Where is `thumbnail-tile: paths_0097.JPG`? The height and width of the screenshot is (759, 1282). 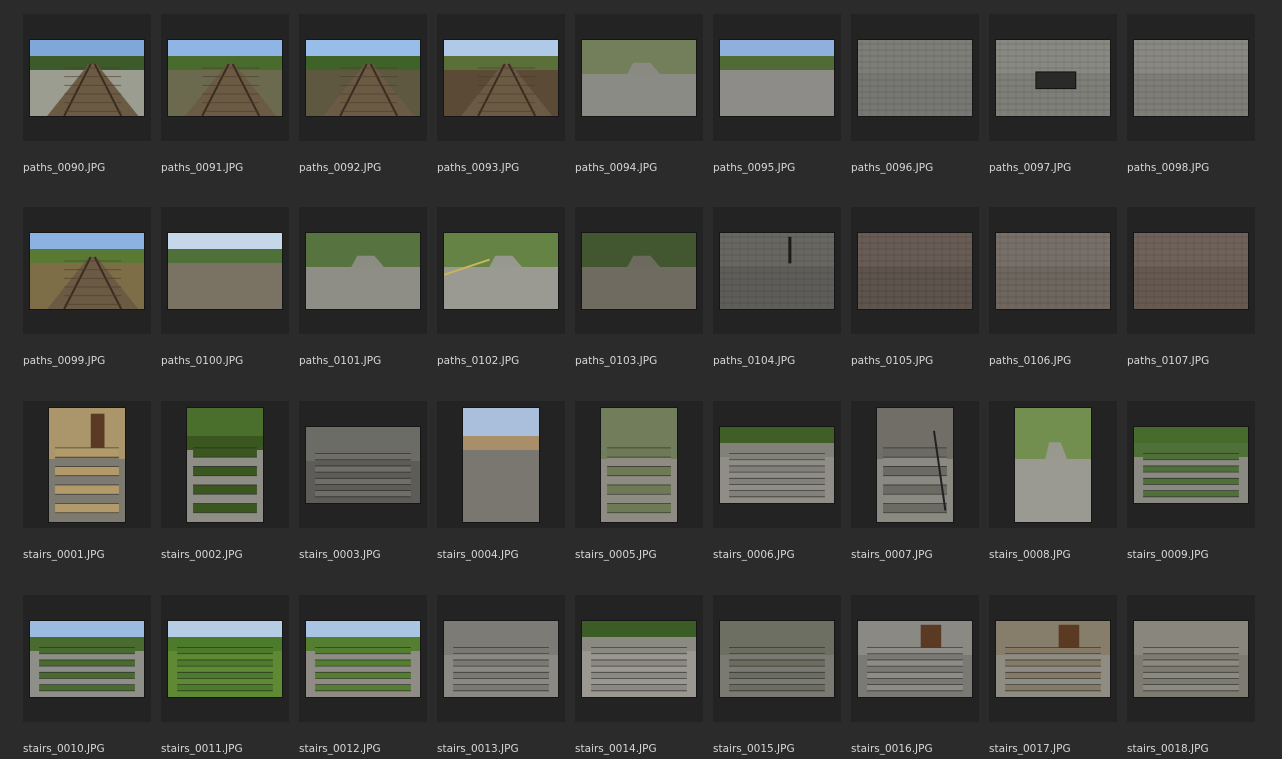
thumbnail-tile: paths_0097.JPG is located at coordinates (1053, 94).